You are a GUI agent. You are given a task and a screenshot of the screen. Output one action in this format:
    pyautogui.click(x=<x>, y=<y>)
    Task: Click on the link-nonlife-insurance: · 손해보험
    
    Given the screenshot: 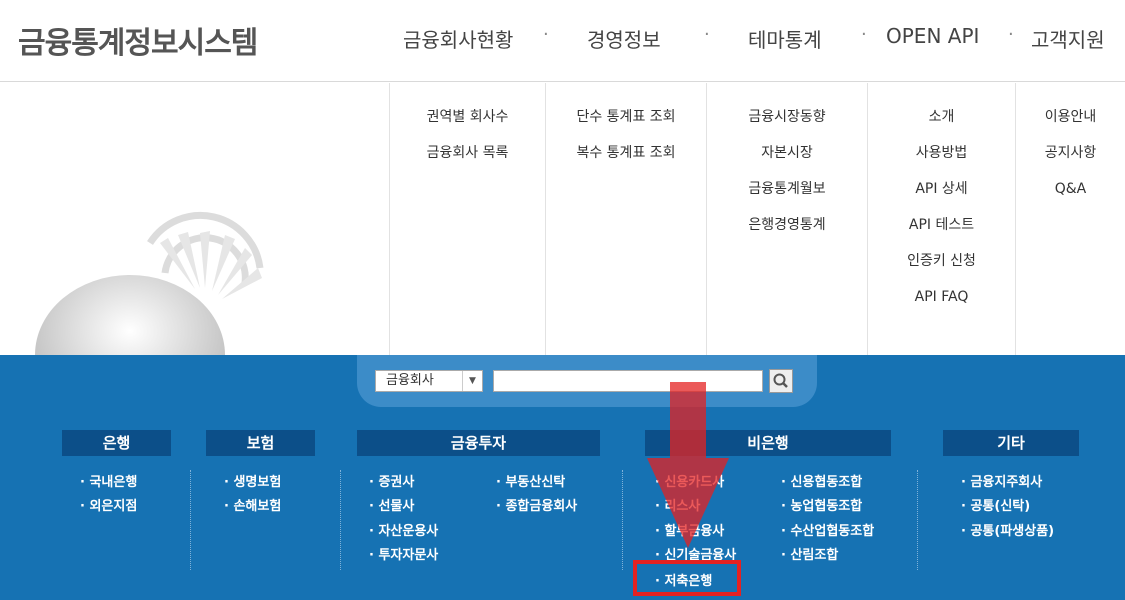 What is the action you would take?
    pyautogui.click(x=252, y=504)
    